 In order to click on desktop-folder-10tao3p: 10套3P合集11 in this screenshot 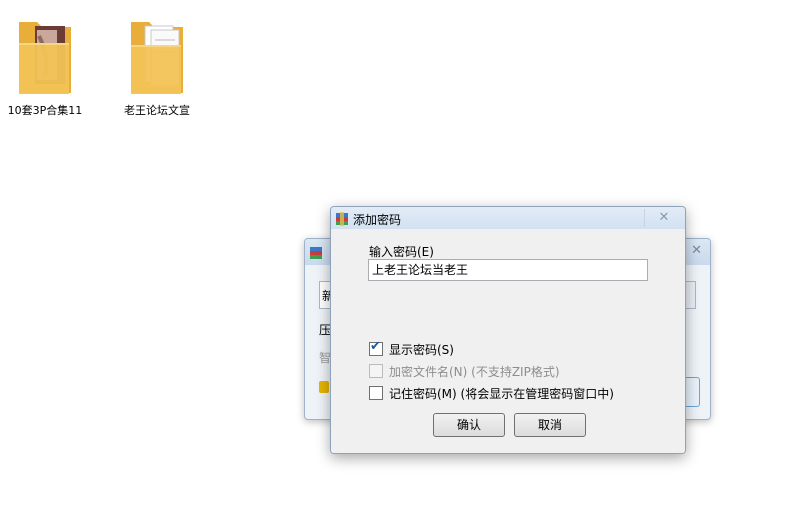, I will do `click(45, 67)`.